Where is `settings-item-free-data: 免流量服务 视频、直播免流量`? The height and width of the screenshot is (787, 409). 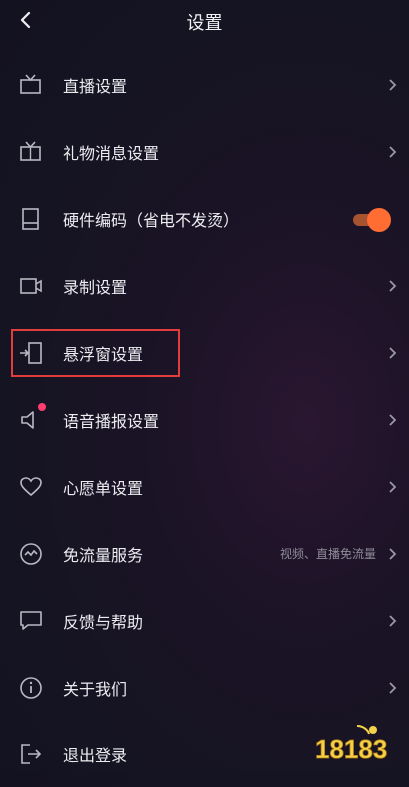 settings-item-free-data: 免流量服务 视频、直播免流量 is located at coordinates (204, 554).